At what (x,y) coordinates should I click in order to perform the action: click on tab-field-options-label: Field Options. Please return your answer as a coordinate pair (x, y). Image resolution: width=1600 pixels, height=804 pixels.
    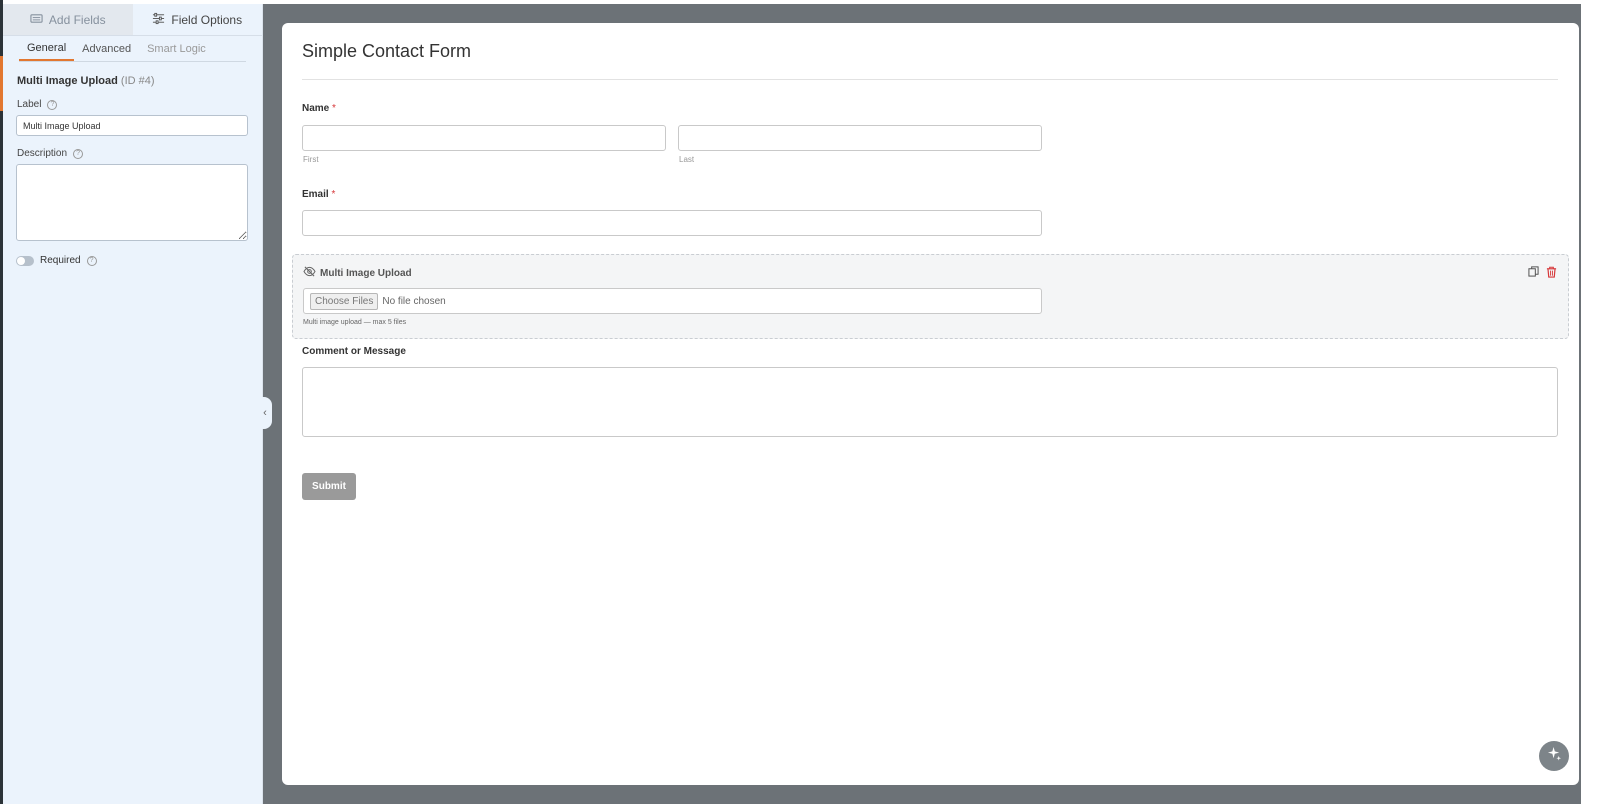
    Looking at the image, I should click on (207, 19).